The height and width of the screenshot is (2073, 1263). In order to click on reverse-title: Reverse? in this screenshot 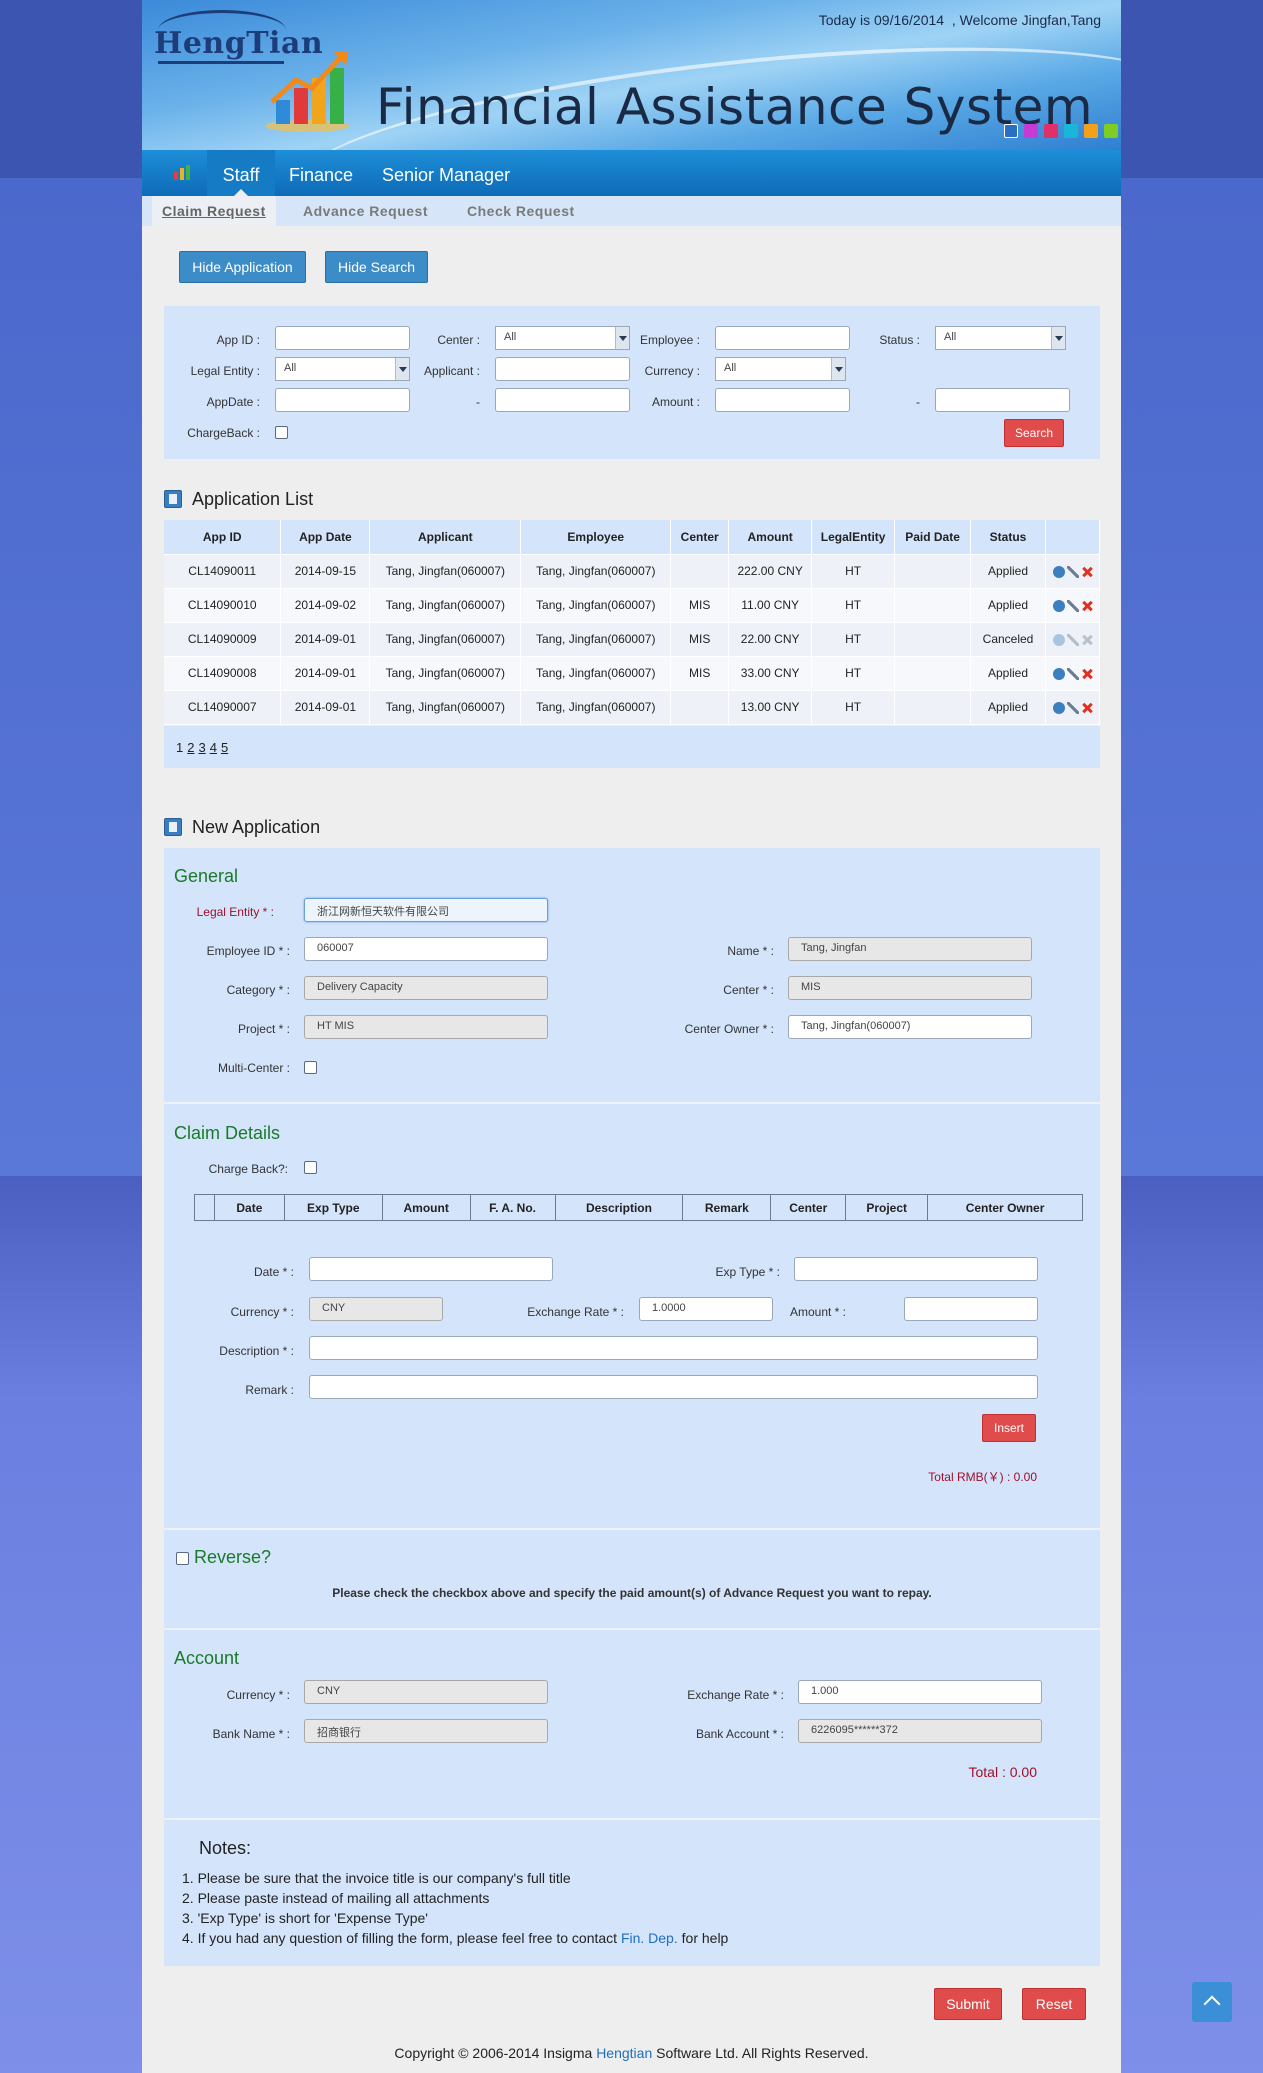, I will do `click(233, 1557)`.